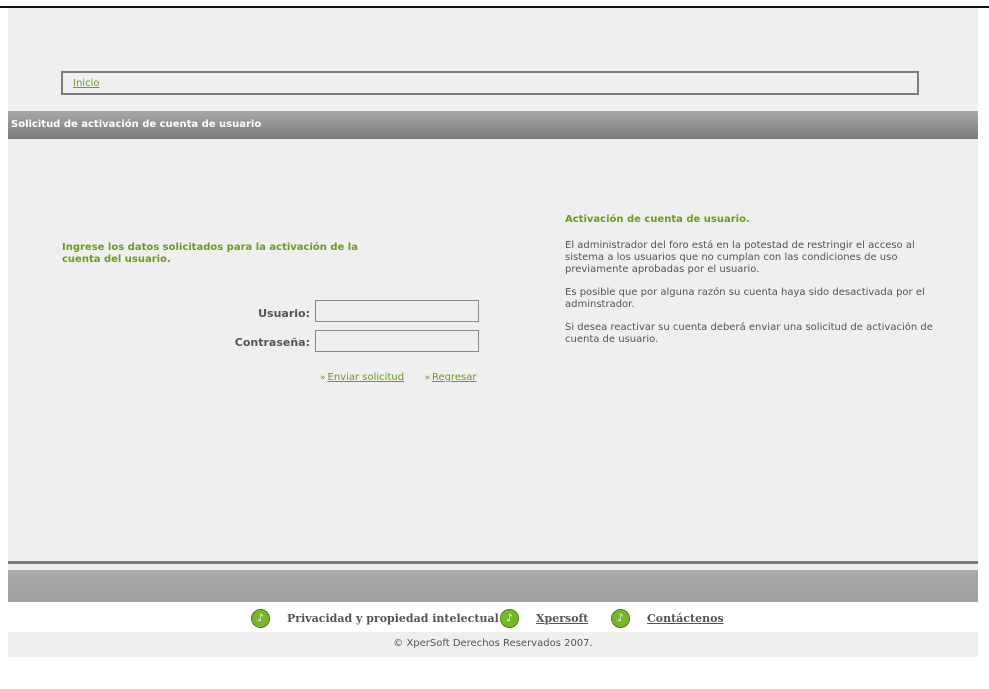 Image resolution: width=989 pixels, height=689 pixels. What do you see at coordinates (86, 83) in the screenshot?
I see `breadcrumb-home-link: Inicio` at bounding box center [86, 83].